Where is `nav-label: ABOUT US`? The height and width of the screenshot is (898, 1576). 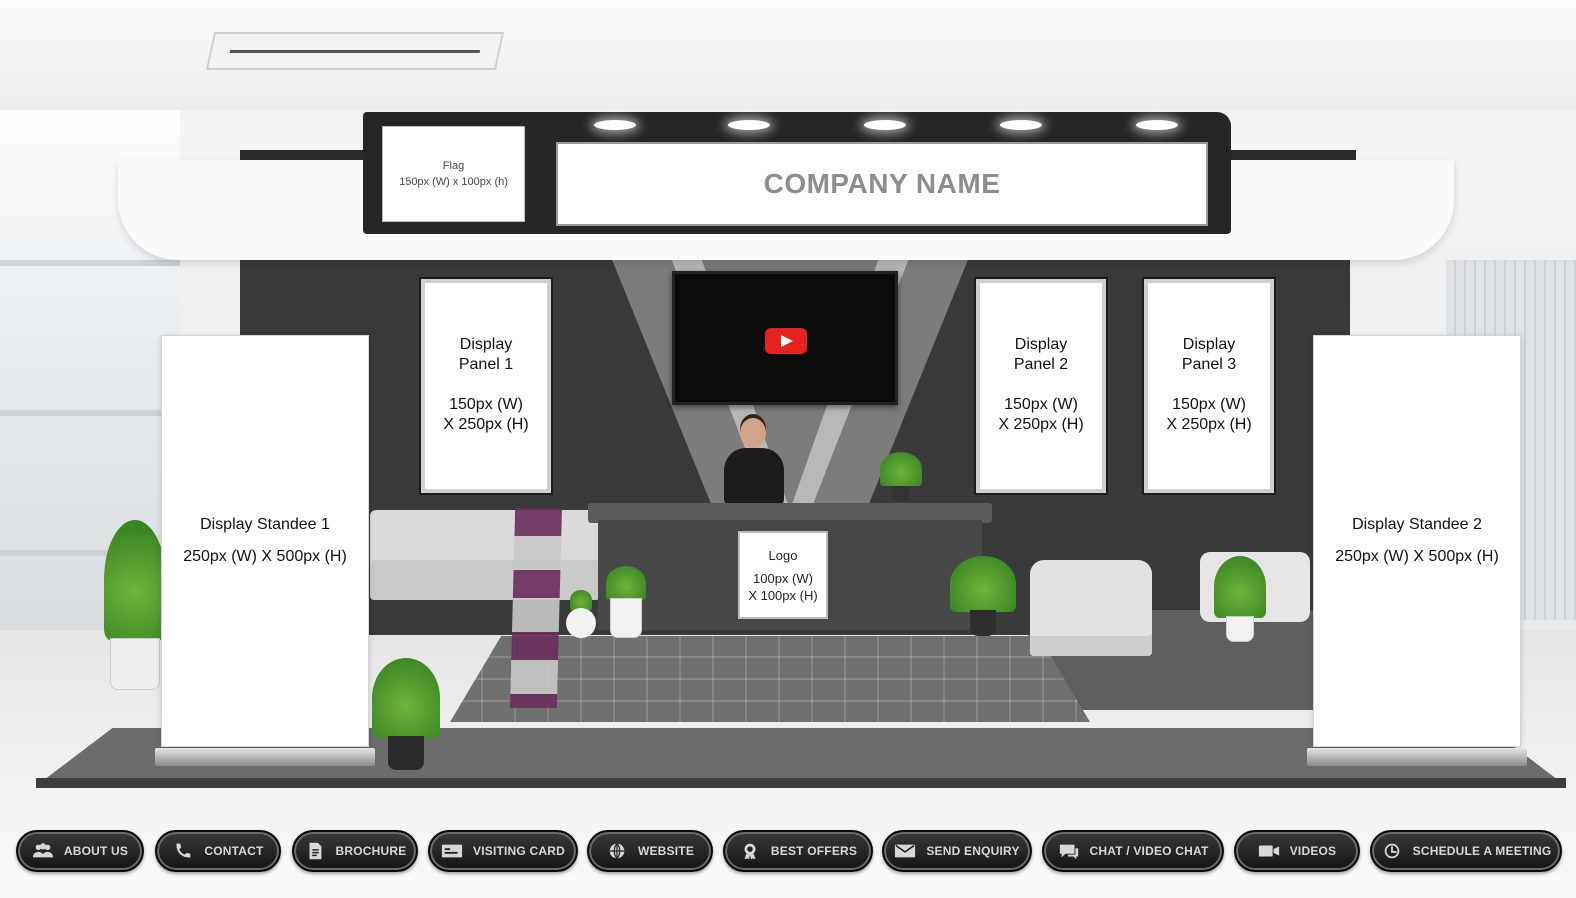 nav-label: ABOUT US is located at coordinates (96, 851).